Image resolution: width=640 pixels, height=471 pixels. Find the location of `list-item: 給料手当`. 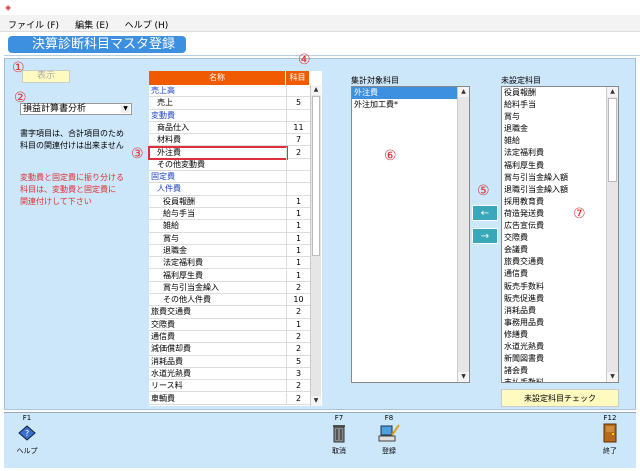

list-item: 給料手当 is located at coordinates (554, 105).